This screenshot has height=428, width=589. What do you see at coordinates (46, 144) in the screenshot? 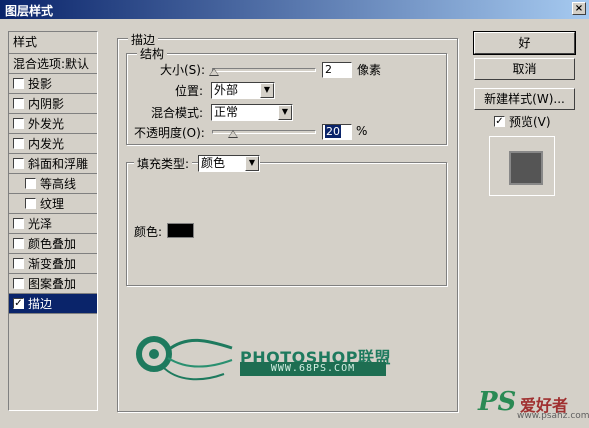
I see `style-item-label: 内发光` at bounding box center [46, 144].